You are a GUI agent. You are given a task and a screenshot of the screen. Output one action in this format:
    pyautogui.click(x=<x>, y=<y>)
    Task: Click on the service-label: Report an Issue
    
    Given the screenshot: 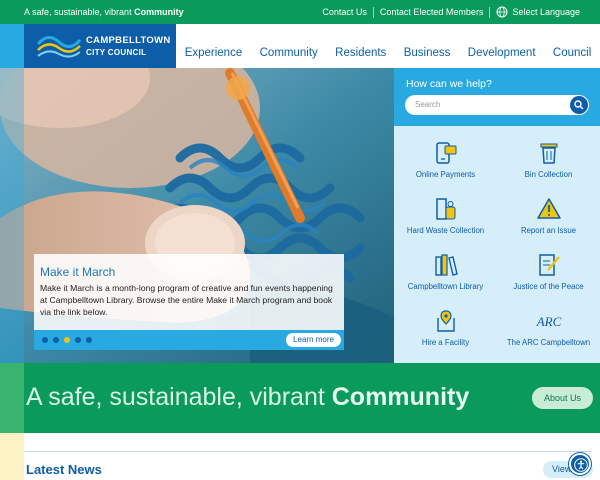 What is the action you would take?
    pyautogui.click(x=548, y=230)
    